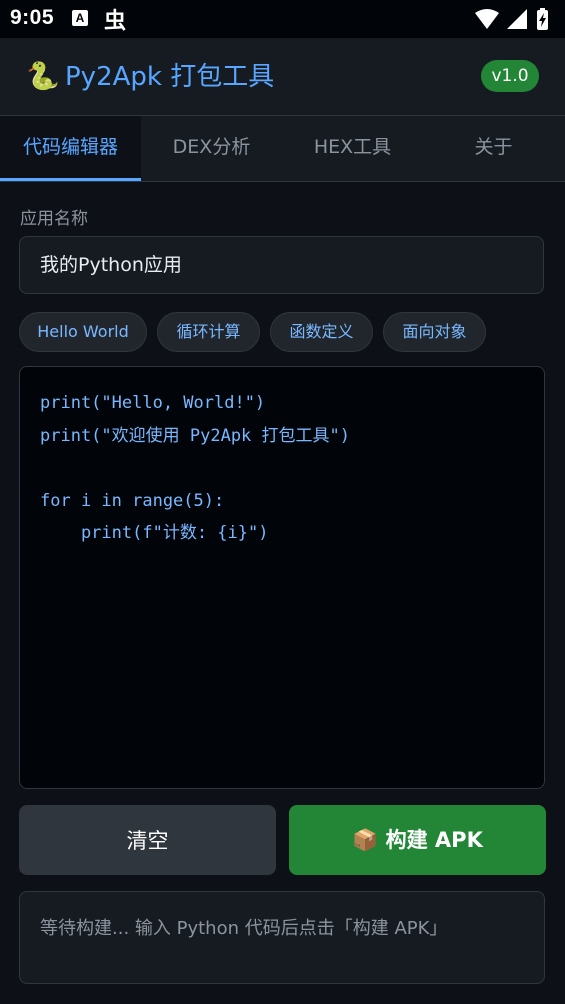 The width and height of the screenshot is (565, 1004). What do you see at coordinates (70, 148) in the screenshot?
I see `tab-code-editor: 代码编辑器` at bounding box center [70, 148].